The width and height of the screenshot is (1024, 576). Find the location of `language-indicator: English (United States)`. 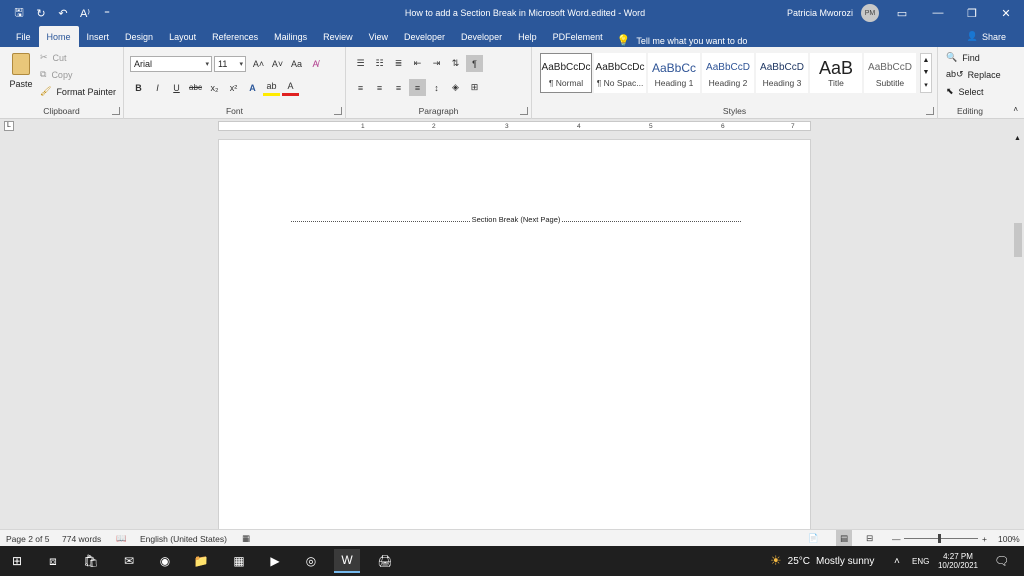

language-indicator: English (United States) is located at coordinates (183, 538).